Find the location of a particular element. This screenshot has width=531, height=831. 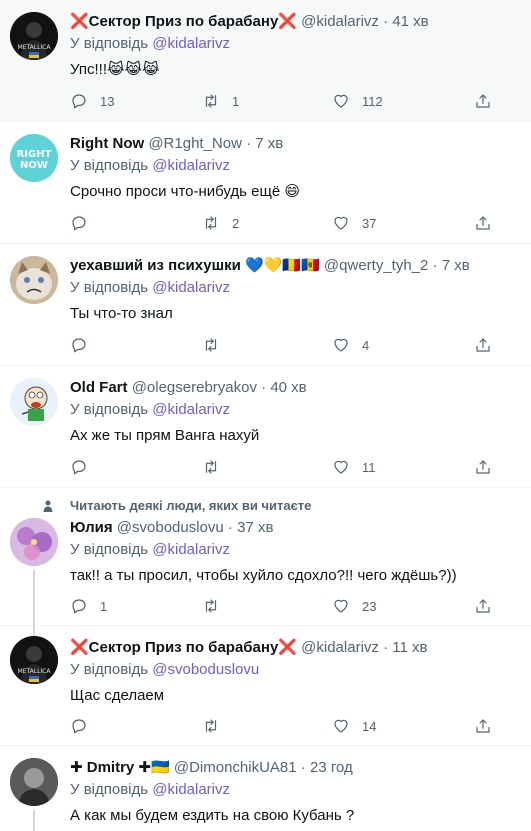

like-count: 4 is located at coordinates (366, 345).